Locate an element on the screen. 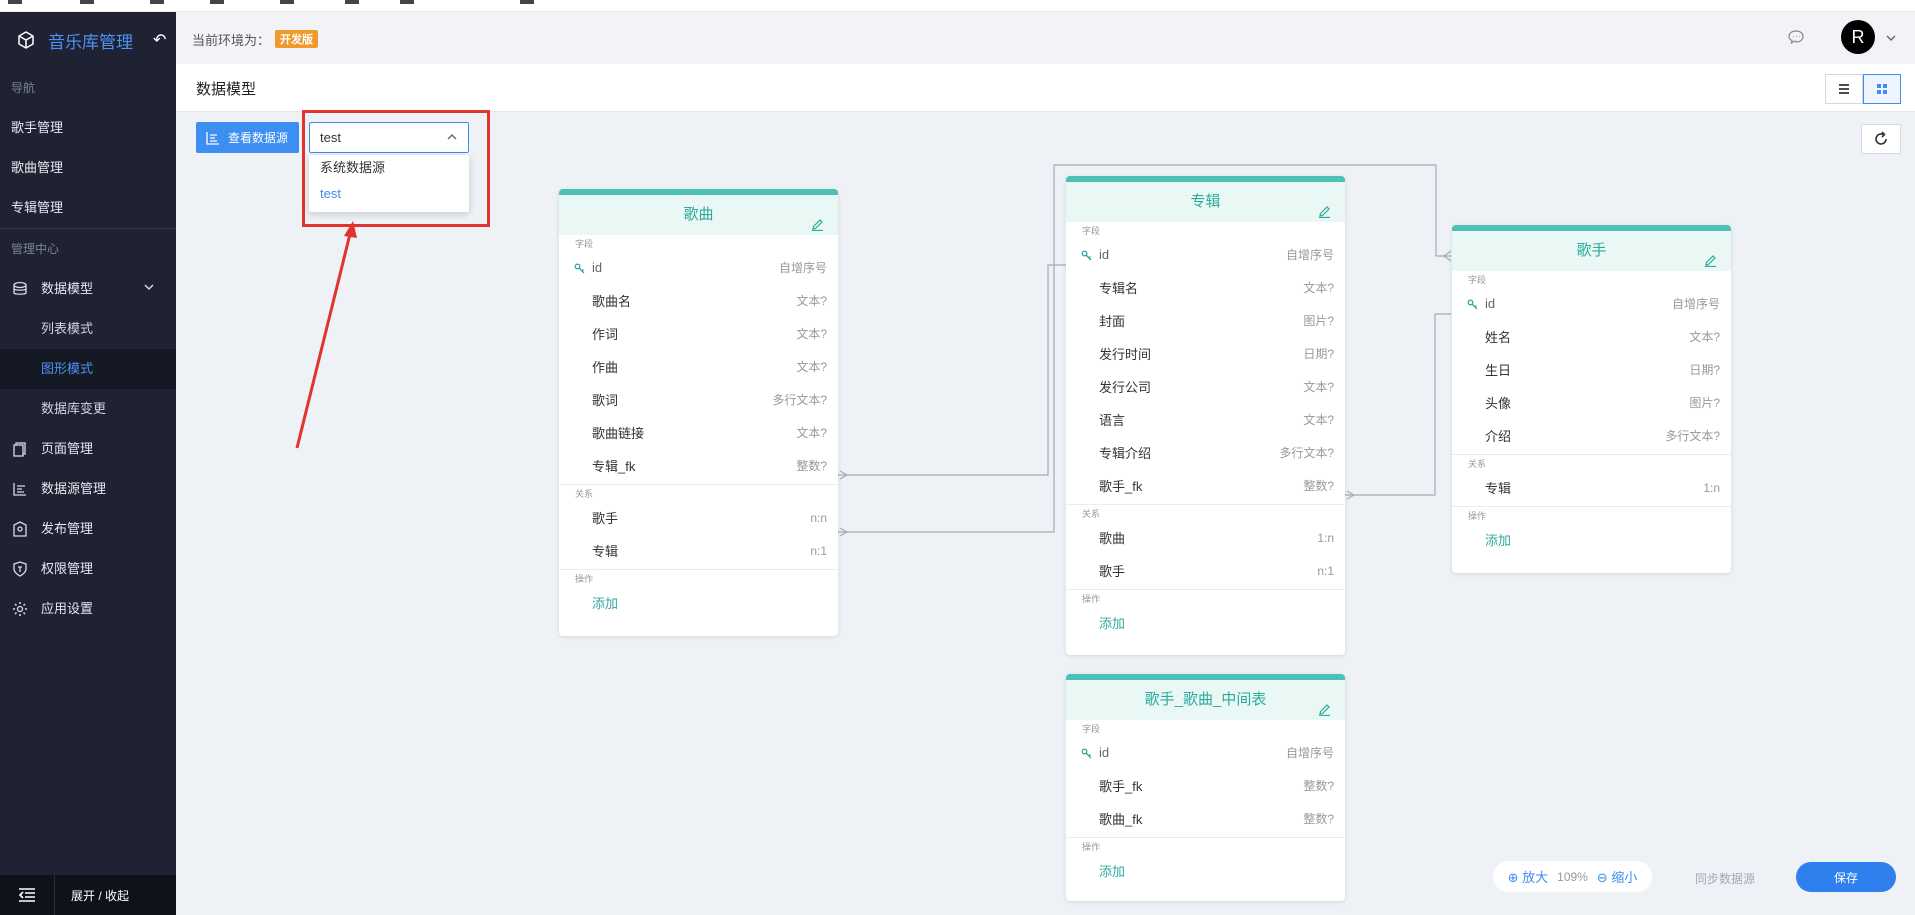 The height and width of the screenshot is (915, 1915). grid-view-button is located at coordinates (1882, 89).